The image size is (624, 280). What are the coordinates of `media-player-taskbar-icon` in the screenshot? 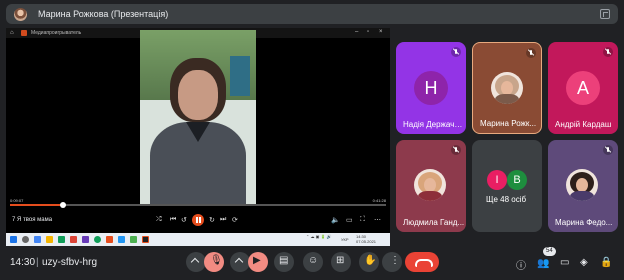 It's located at (145, 239).